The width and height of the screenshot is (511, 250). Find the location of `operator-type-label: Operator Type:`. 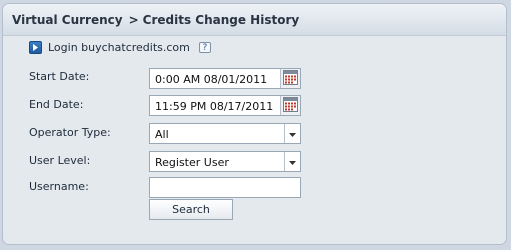

operator-type-label: Operator Type: is located at coordinates (70, 132).